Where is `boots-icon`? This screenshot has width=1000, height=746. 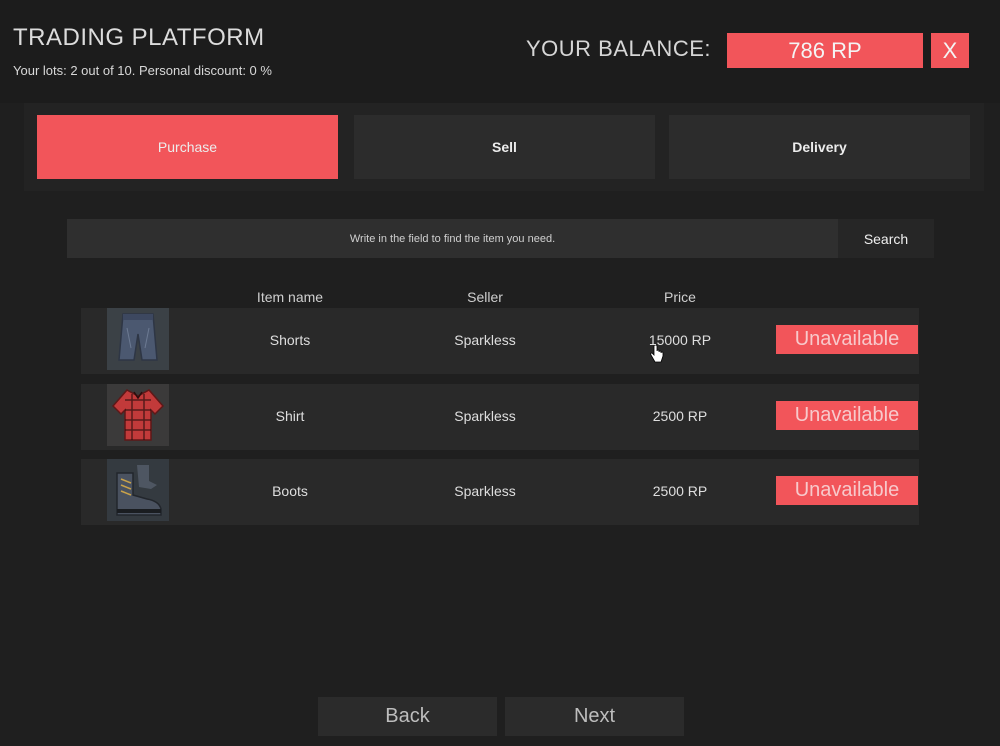 boots-icon is located at coordinates (138, 490).